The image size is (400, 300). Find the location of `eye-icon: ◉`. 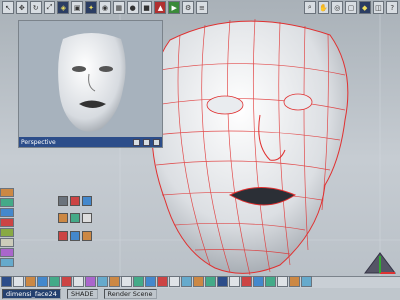

eye-icon: ◉ is located at coordinates (105, 7).